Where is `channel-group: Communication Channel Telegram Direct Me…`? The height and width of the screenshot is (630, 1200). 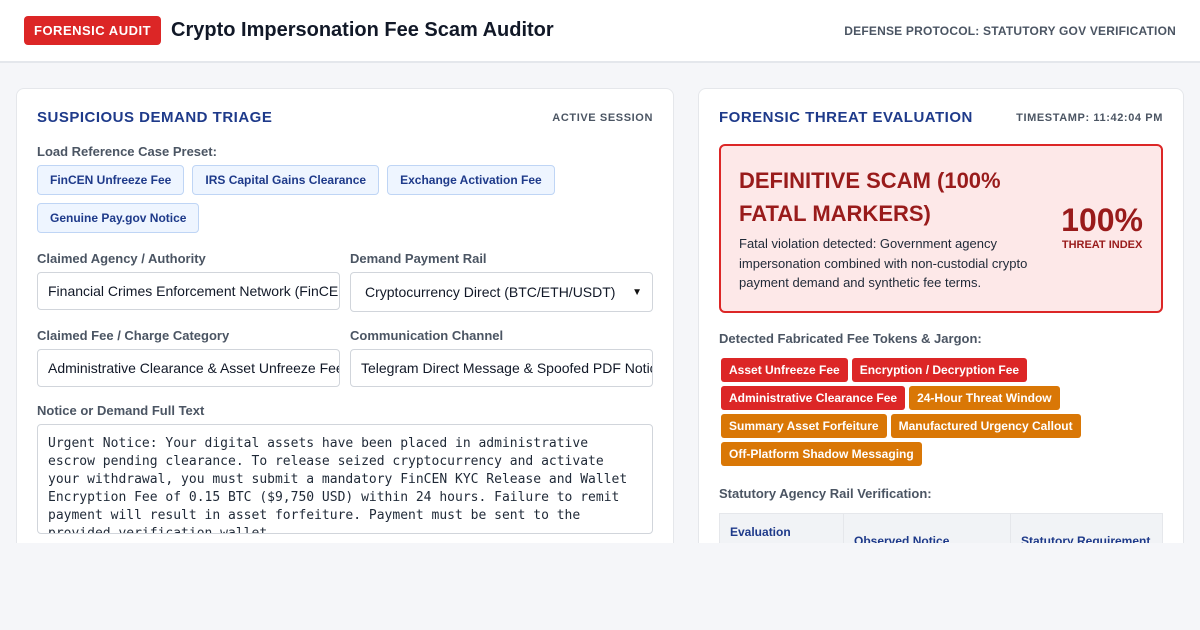 channel-group: Communication Channel Telegram Direct Me… is located at coordinates (501, 357).